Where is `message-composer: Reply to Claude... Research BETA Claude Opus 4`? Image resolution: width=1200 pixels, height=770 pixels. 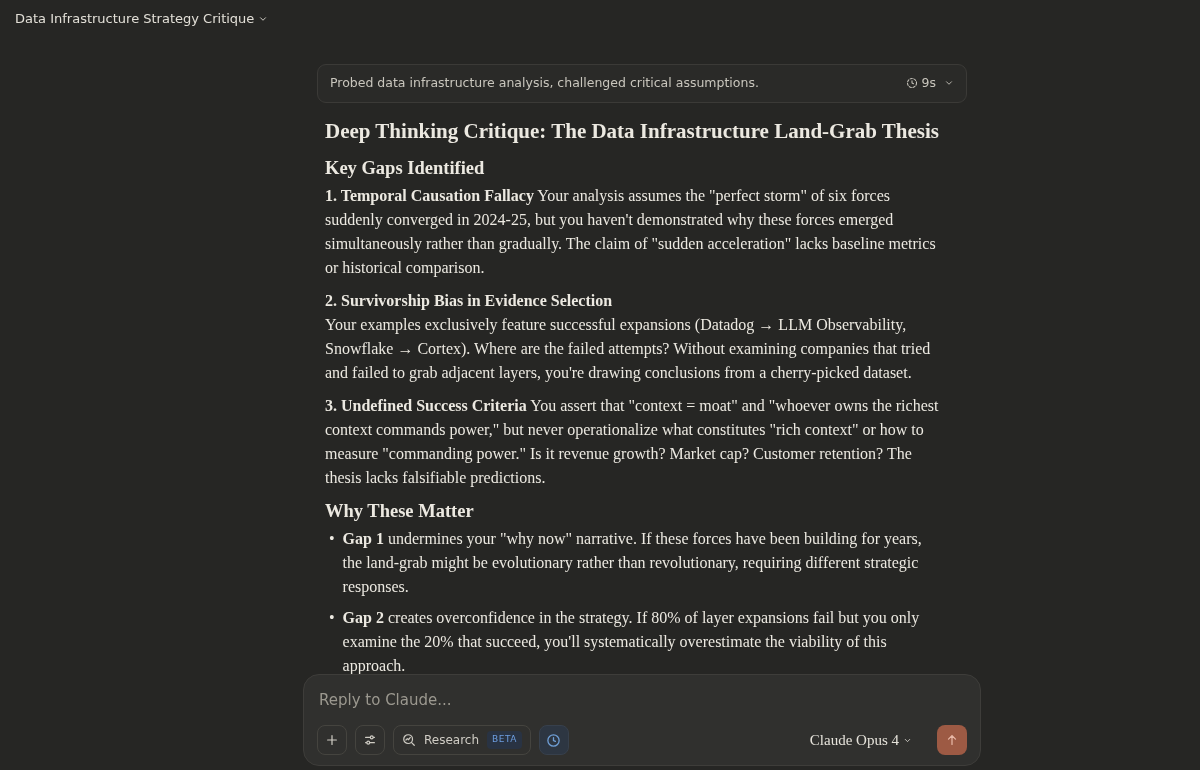
message-composer: Reply to Claude... Research BETA Claude Opus 4 is located at coordinates (642, 720).